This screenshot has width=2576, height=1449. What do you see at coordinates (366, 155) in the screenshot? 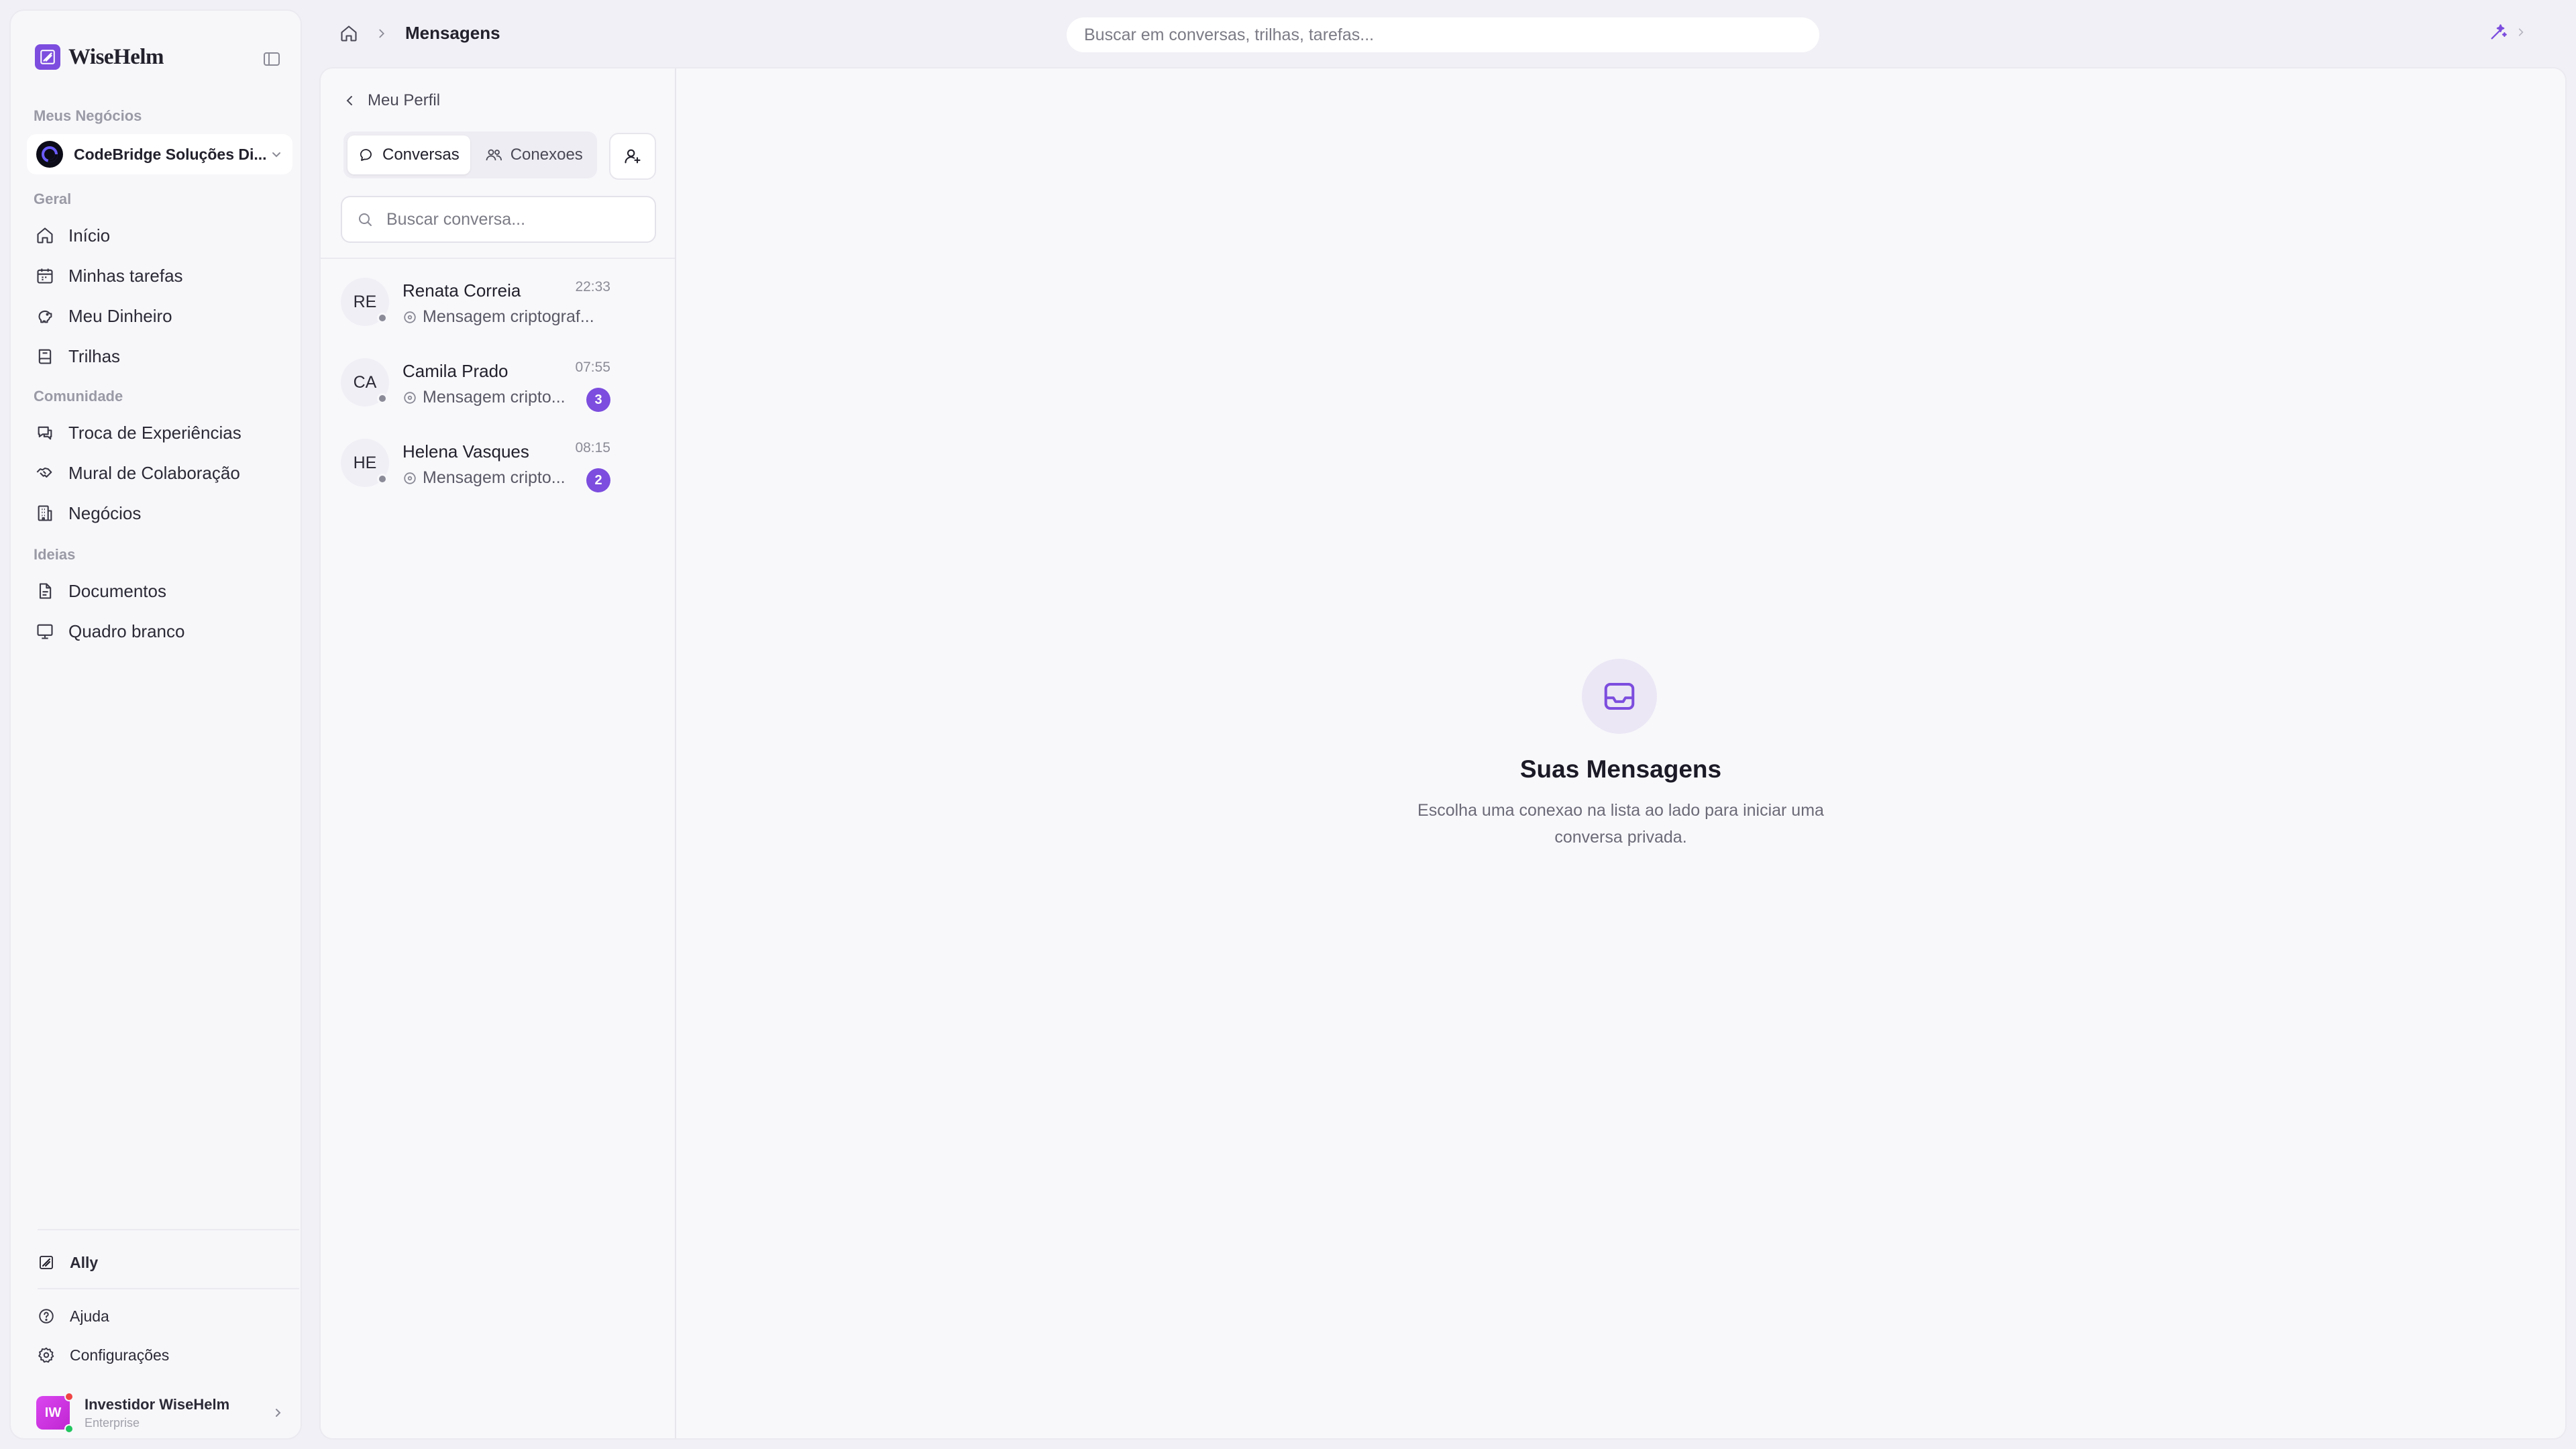
I see `chat-bubble-icon` at bounding box center [366, 155].